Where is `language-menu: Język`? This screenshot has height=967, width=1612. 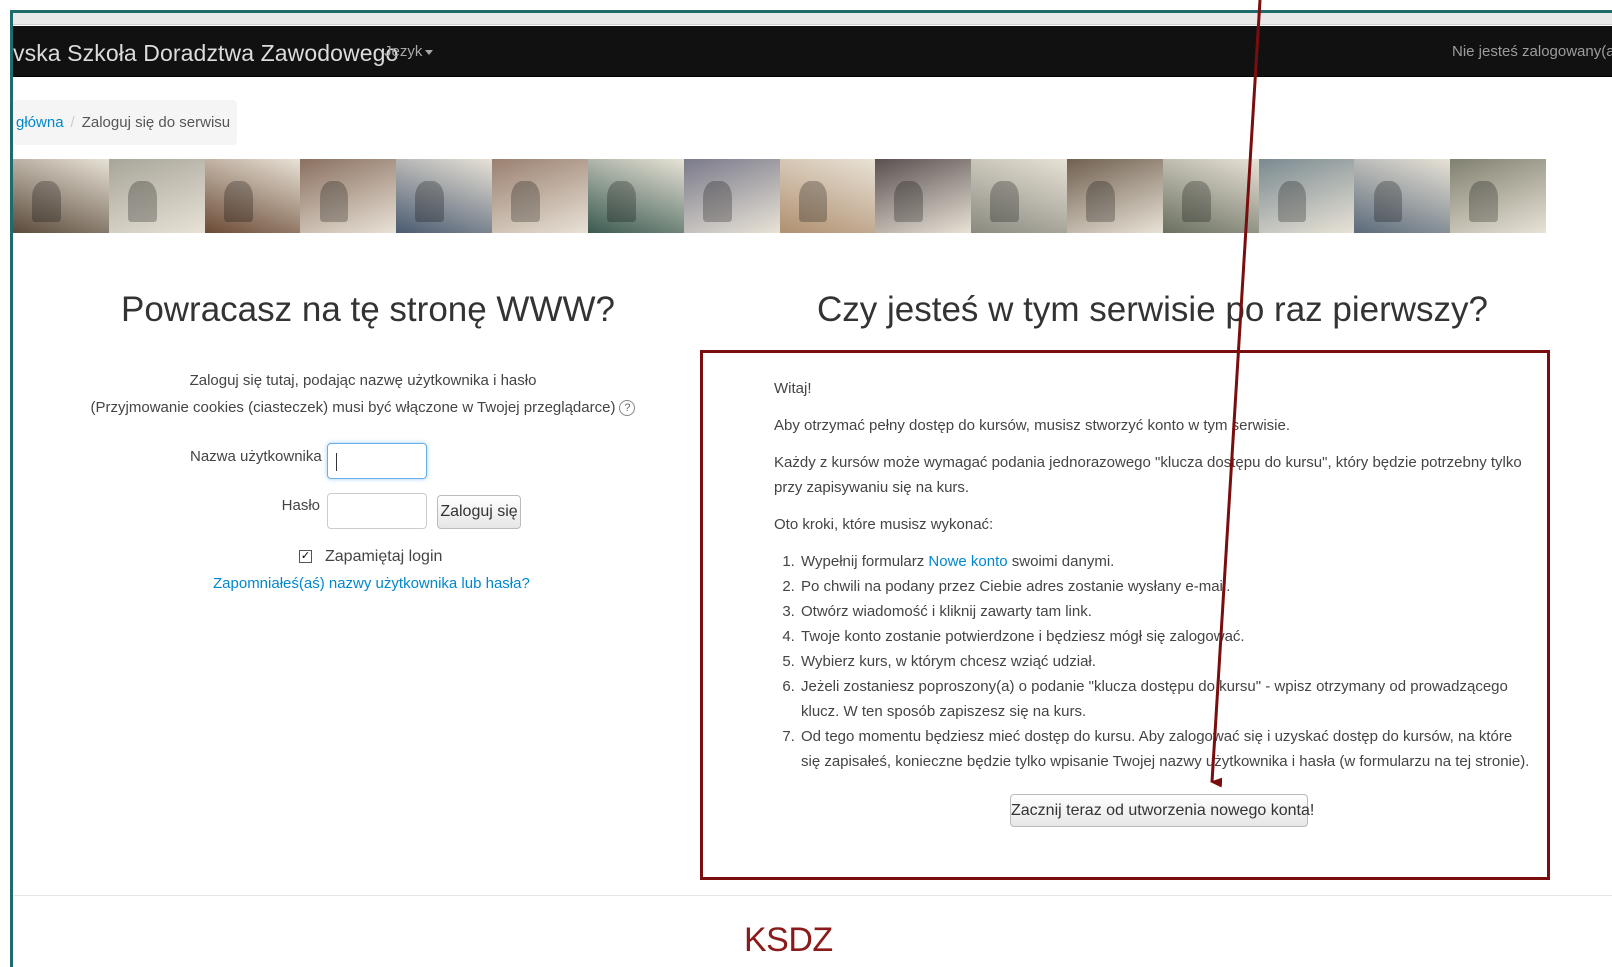 language-menu: Język is located at coordinates (409, 51).